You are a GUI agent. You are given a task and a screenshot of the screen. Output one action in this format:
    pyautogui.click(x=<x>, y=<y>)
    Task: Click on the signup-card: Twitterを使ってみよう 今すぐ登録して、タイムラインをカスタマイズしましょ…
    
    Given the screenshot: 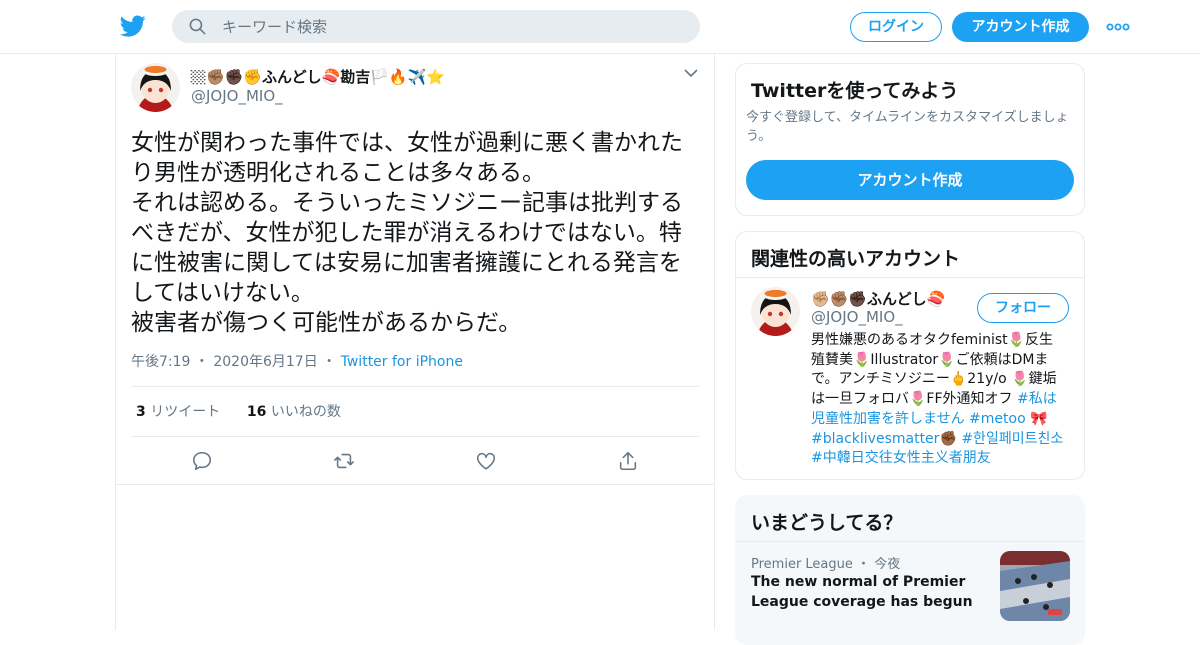 What is the action you would take?
    pyautogui.click(x=910, y=139)
    